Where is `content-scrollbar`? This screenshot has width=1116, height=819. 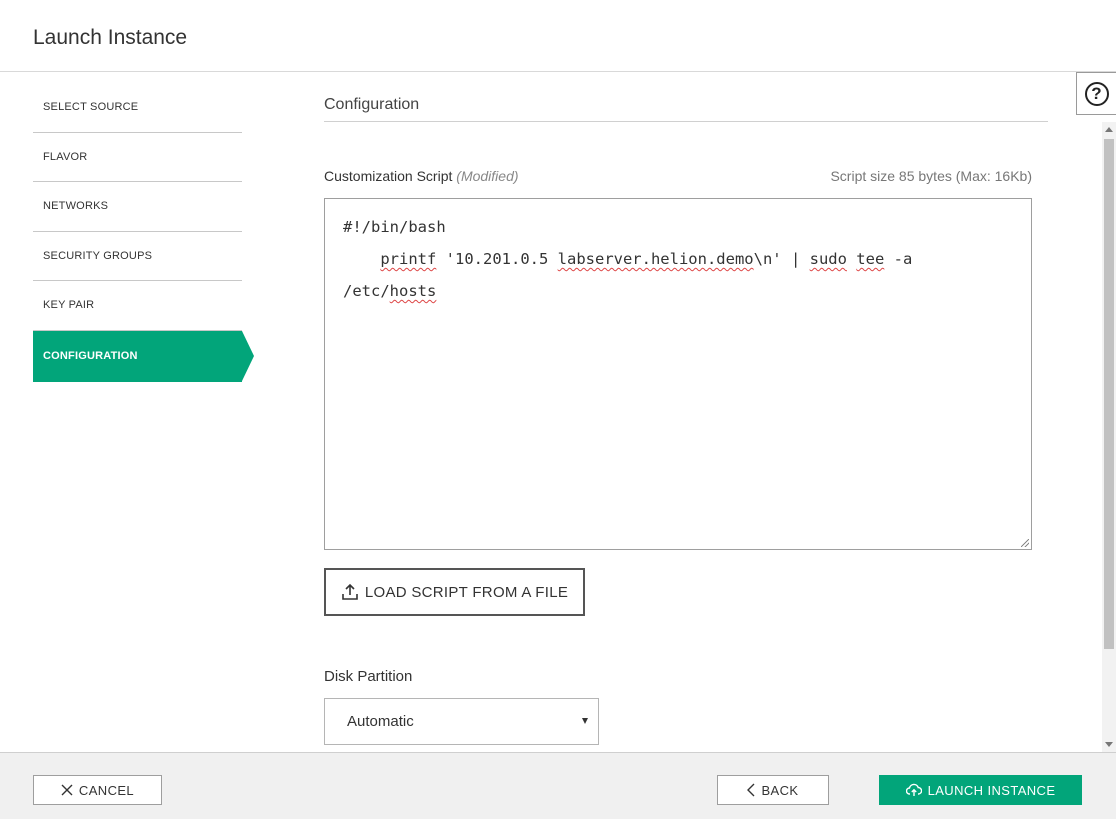 content-scrollbar is located at coordinates (1109, 437).